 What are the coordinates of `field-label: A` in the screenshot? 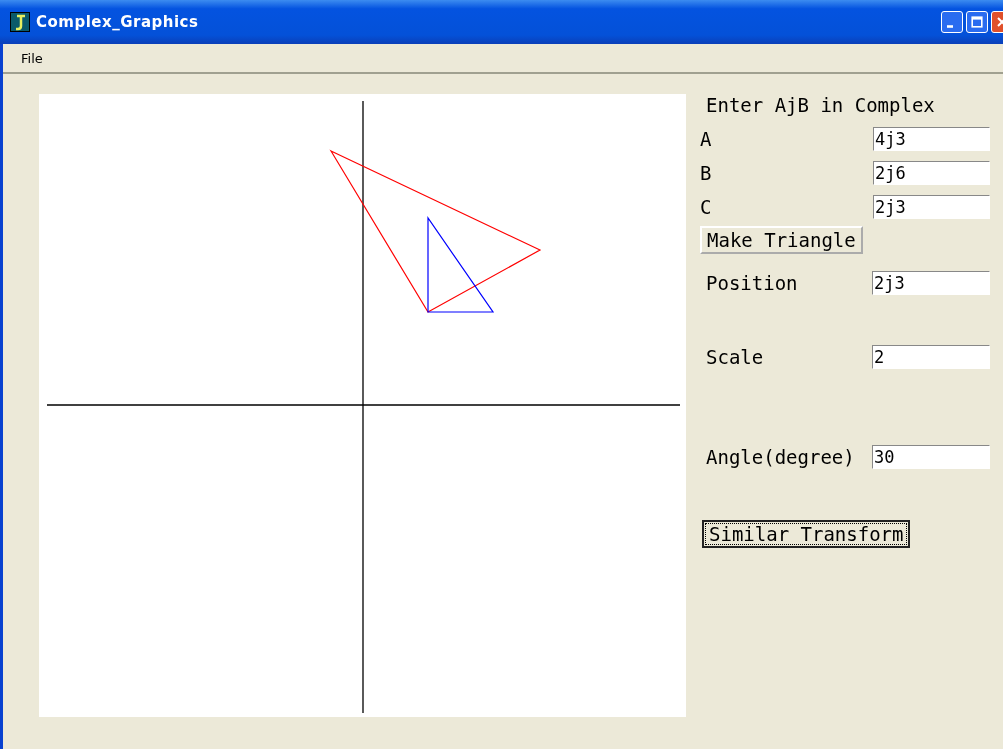 It's located at (706, 139).